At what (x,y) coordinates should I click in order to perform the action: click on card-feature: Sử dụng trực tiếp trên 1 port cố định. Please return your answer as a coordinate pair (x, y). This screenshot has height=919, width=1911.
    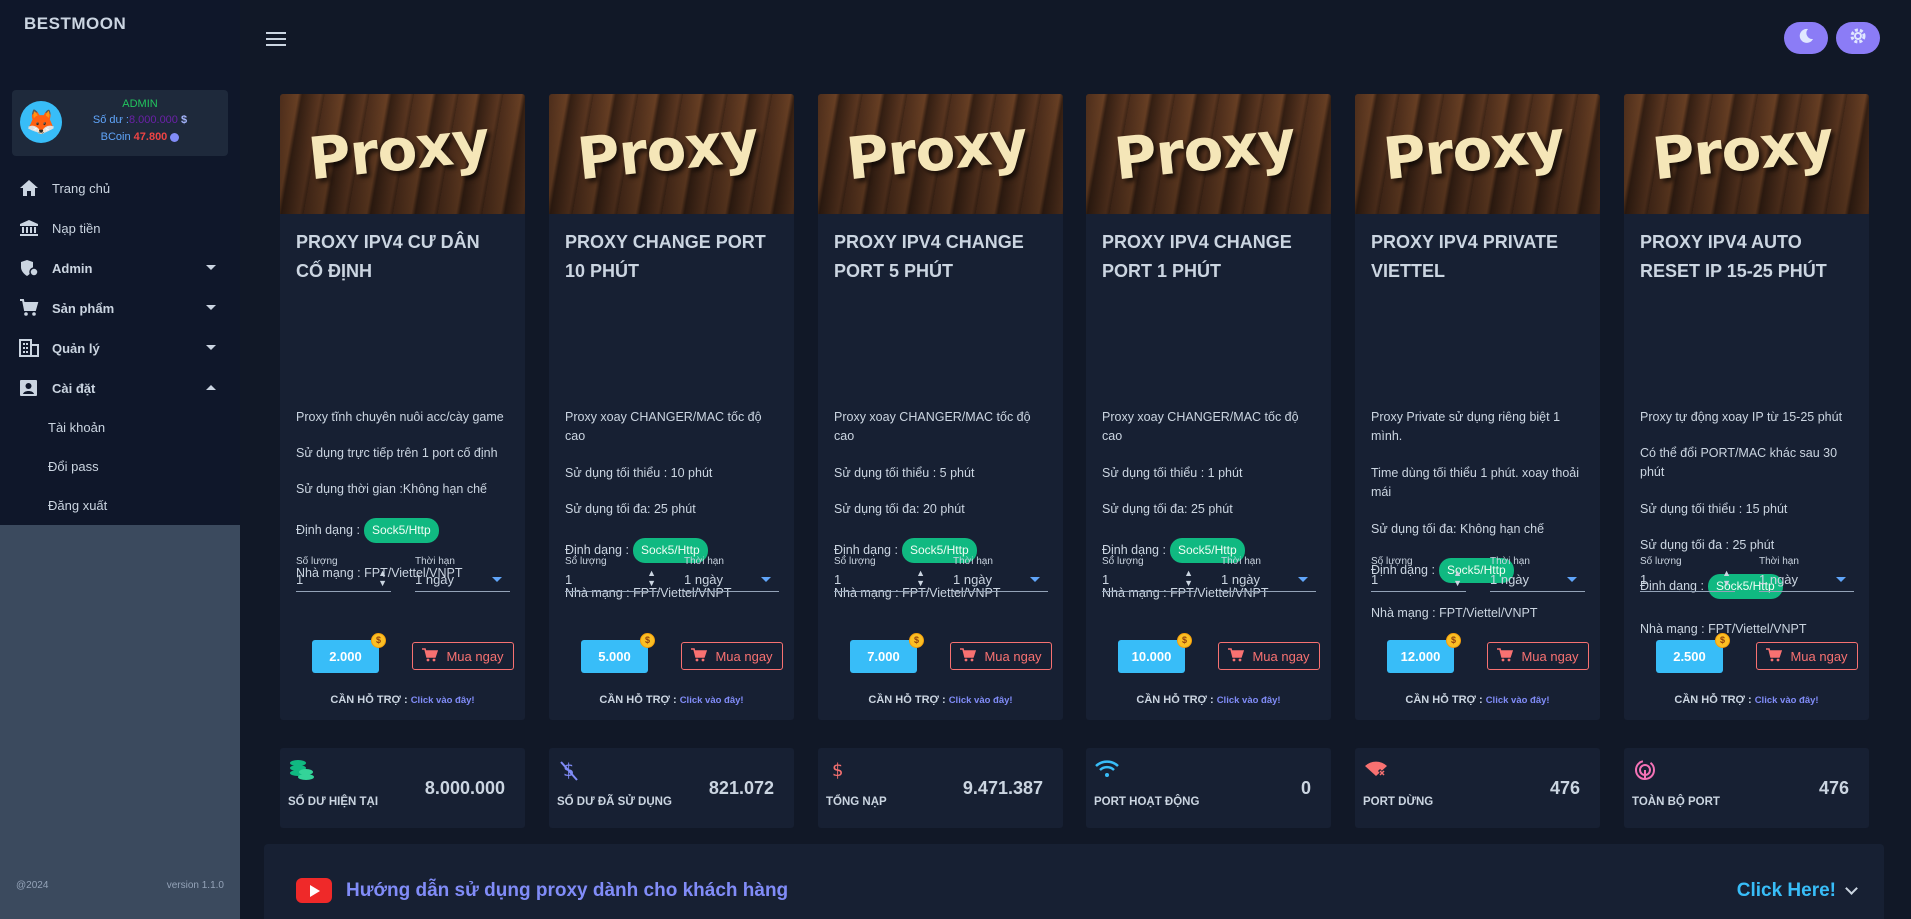
    Looking at the image, I should click on (397, 453).